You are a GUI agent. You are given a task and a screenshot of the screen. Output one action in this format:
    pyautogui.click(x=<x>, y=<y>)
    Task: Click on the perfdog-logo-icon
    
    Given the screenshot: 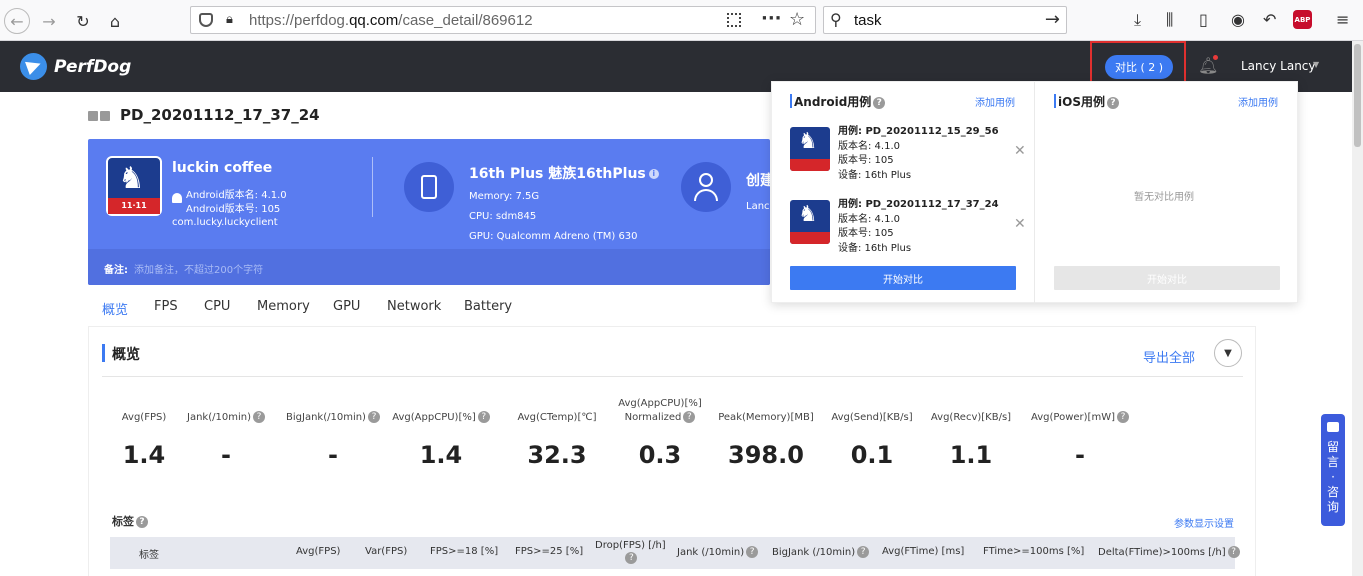 What is the action you would take?
    pyautogui.click(x=33, y=66)
    